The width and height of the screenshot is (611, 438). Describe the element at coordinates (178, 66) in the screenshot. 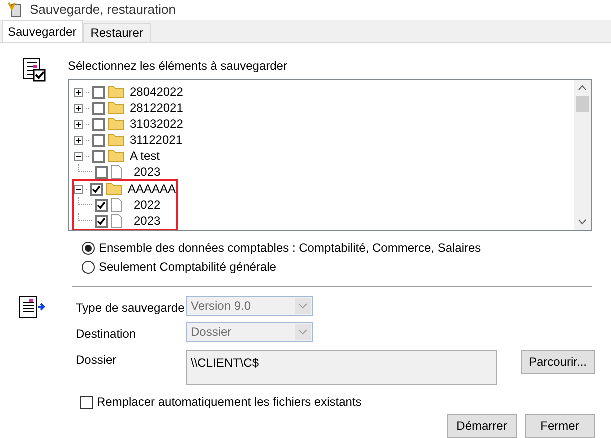

I see `tree-label: Sélectionnez les éléments à sauvegarder` at that location.